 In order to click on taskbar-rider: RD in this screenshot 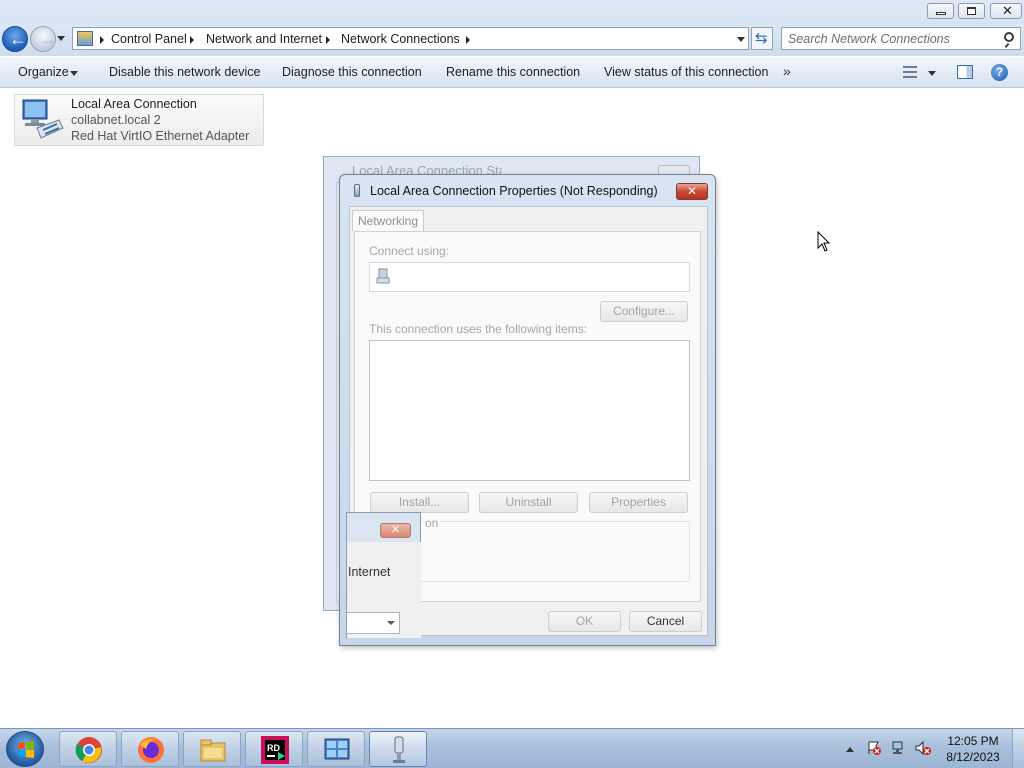, I will do `click(274, 749)`.